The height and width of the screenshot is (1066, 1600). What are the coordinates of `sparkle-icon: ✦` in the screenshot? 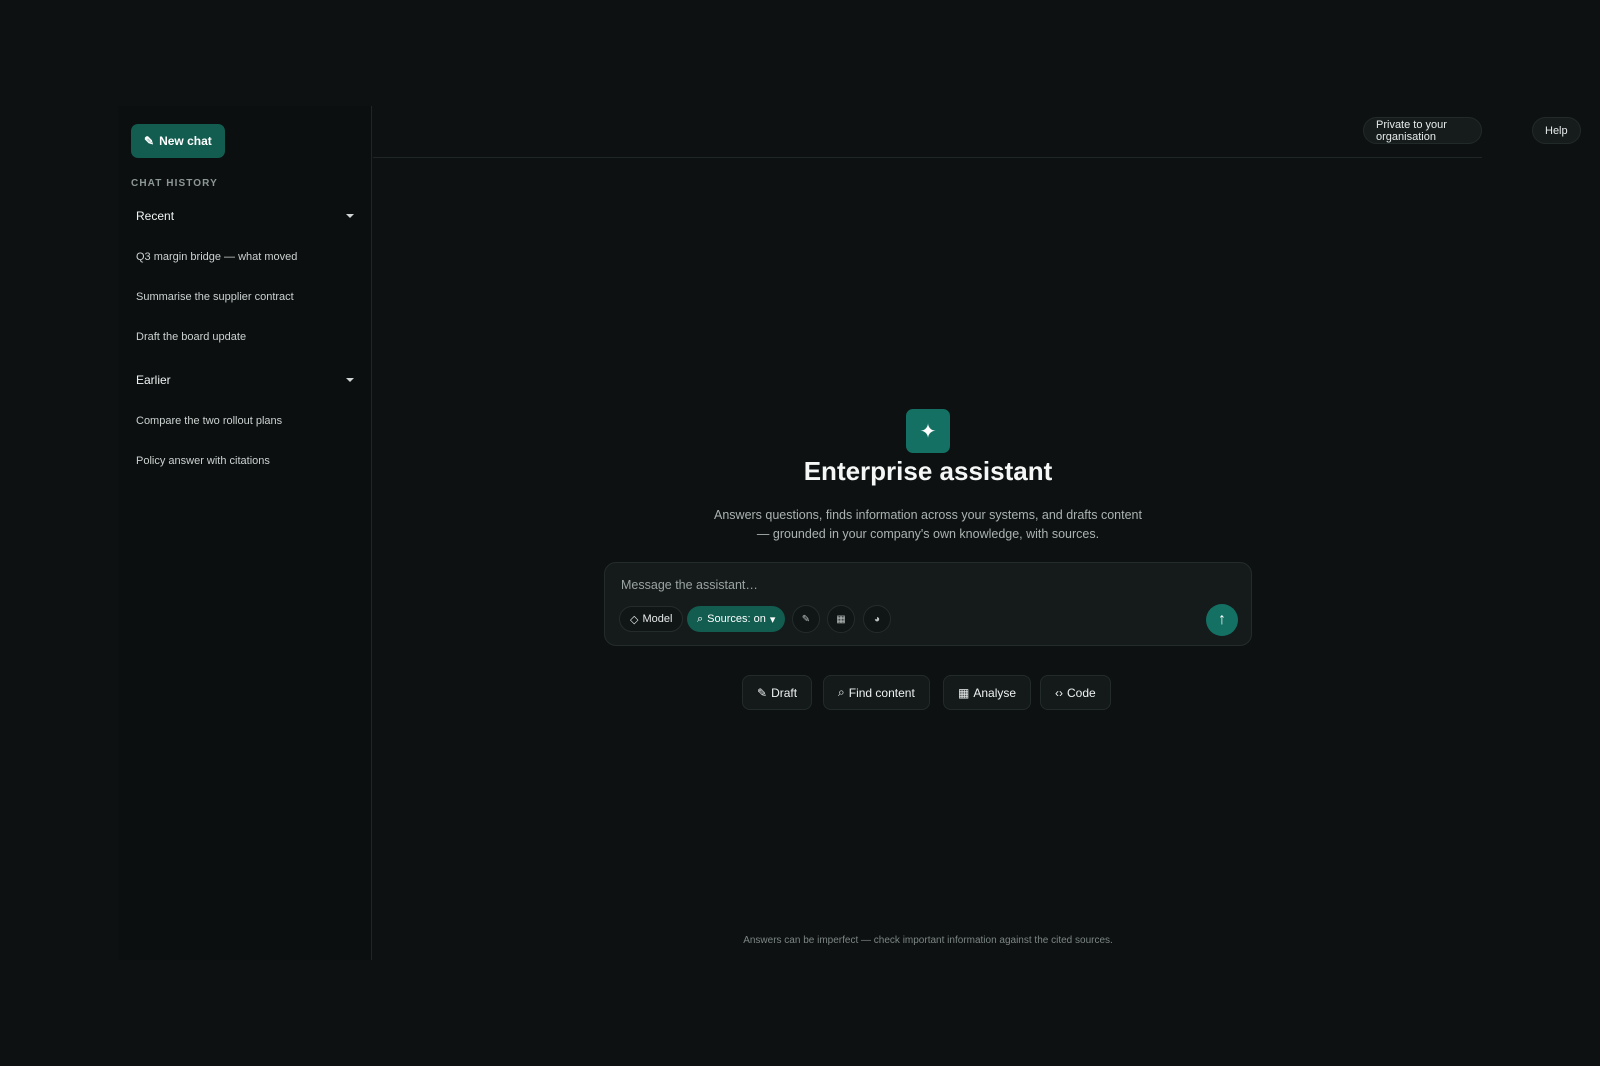 It's located at (928, 431).